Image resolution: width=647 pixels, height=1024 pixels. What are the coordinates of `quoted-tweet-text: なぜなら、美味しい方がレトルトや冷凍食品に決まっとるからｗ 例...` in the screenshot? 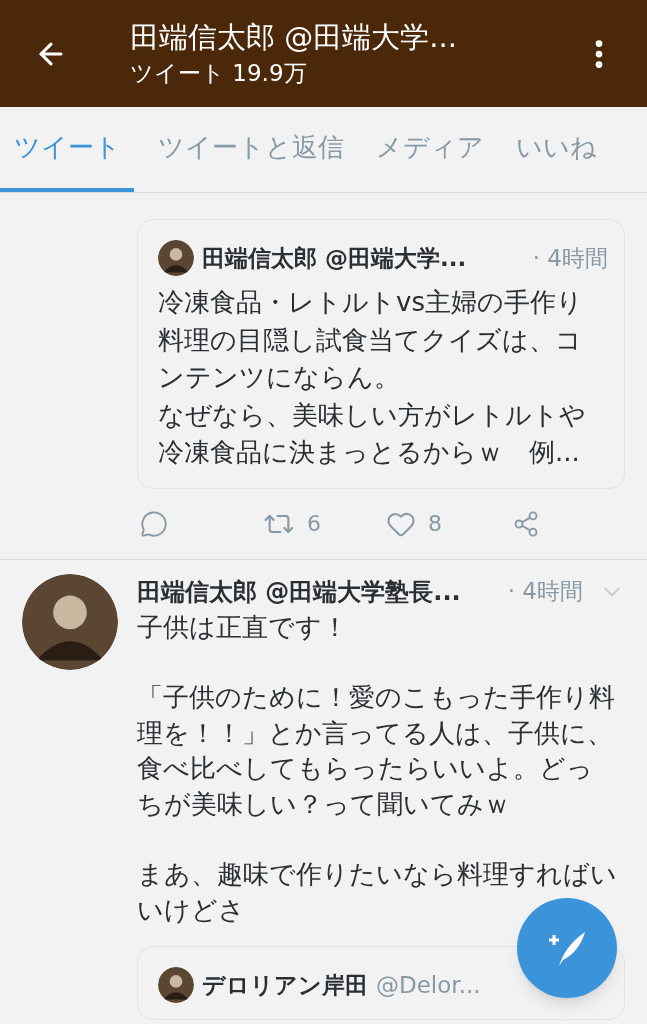 It's located at (372, 433).